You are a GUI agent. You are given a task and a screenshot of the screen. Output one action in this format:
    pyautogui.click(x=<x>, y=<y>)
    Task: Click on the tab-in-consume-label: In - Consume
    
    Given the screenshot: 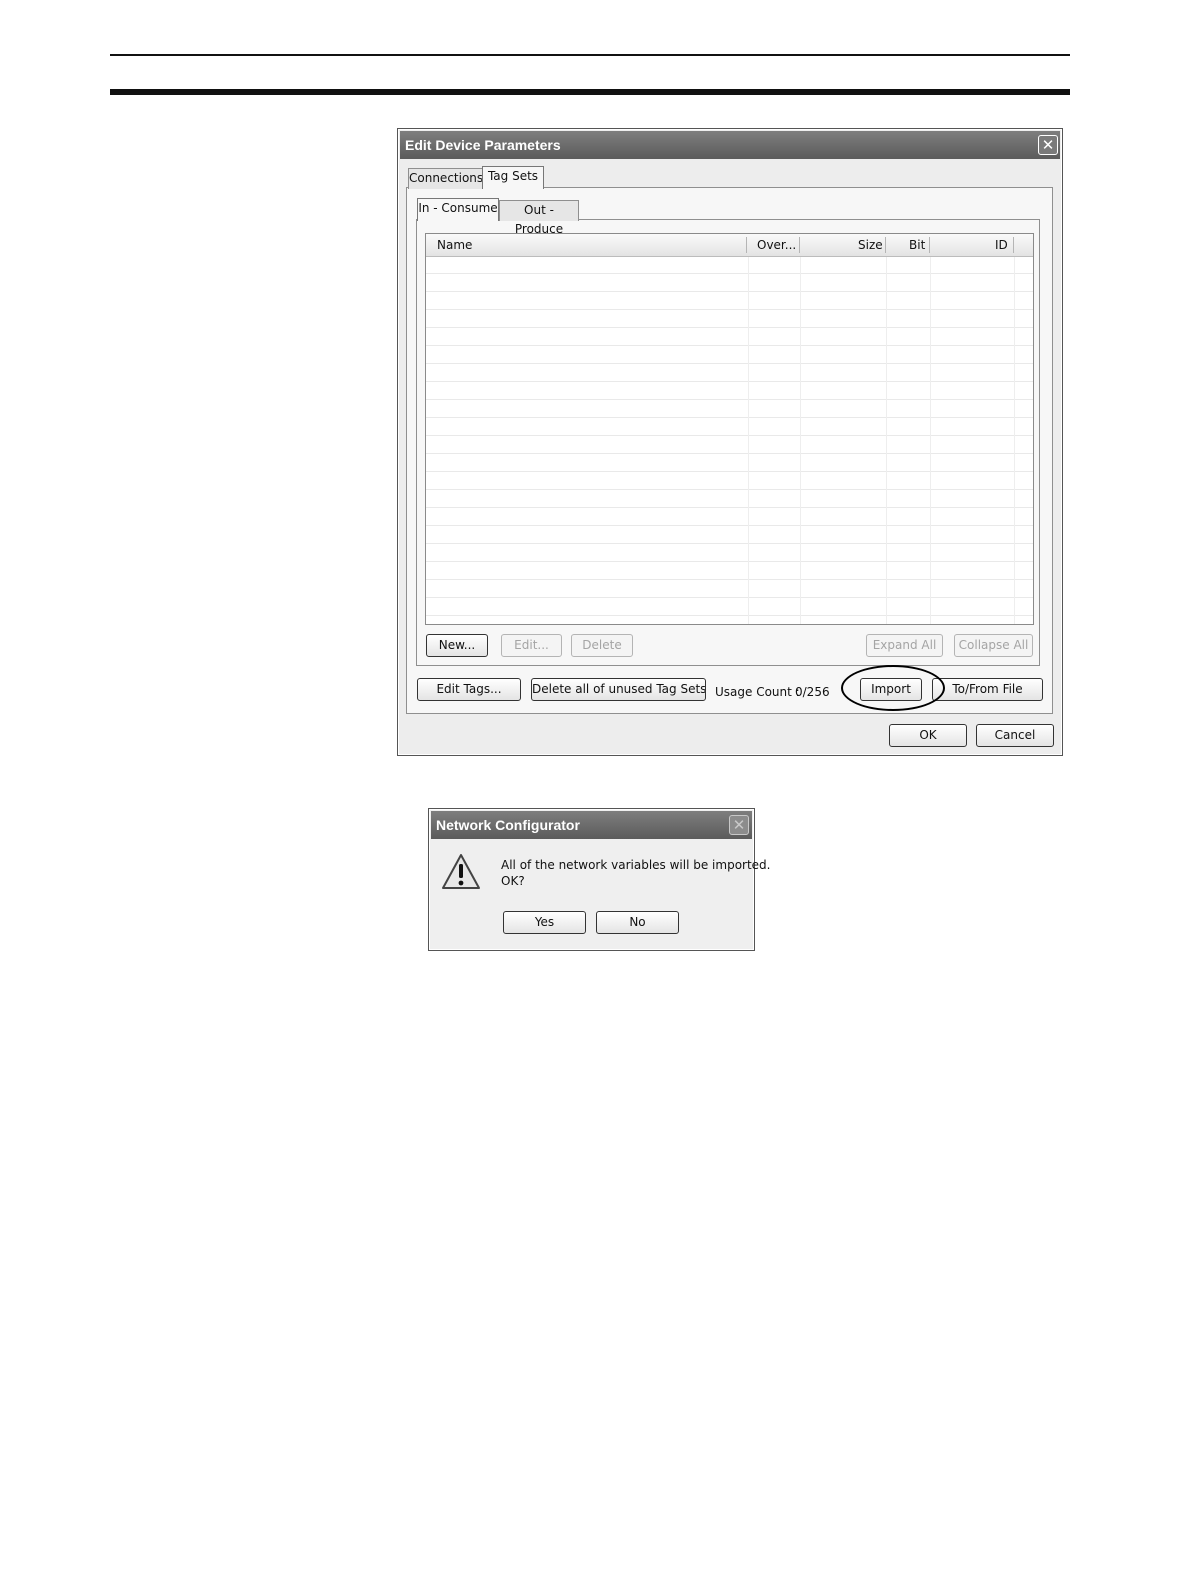 What is the action you would take?
    pyautogui.click(x=458, y=208)
    